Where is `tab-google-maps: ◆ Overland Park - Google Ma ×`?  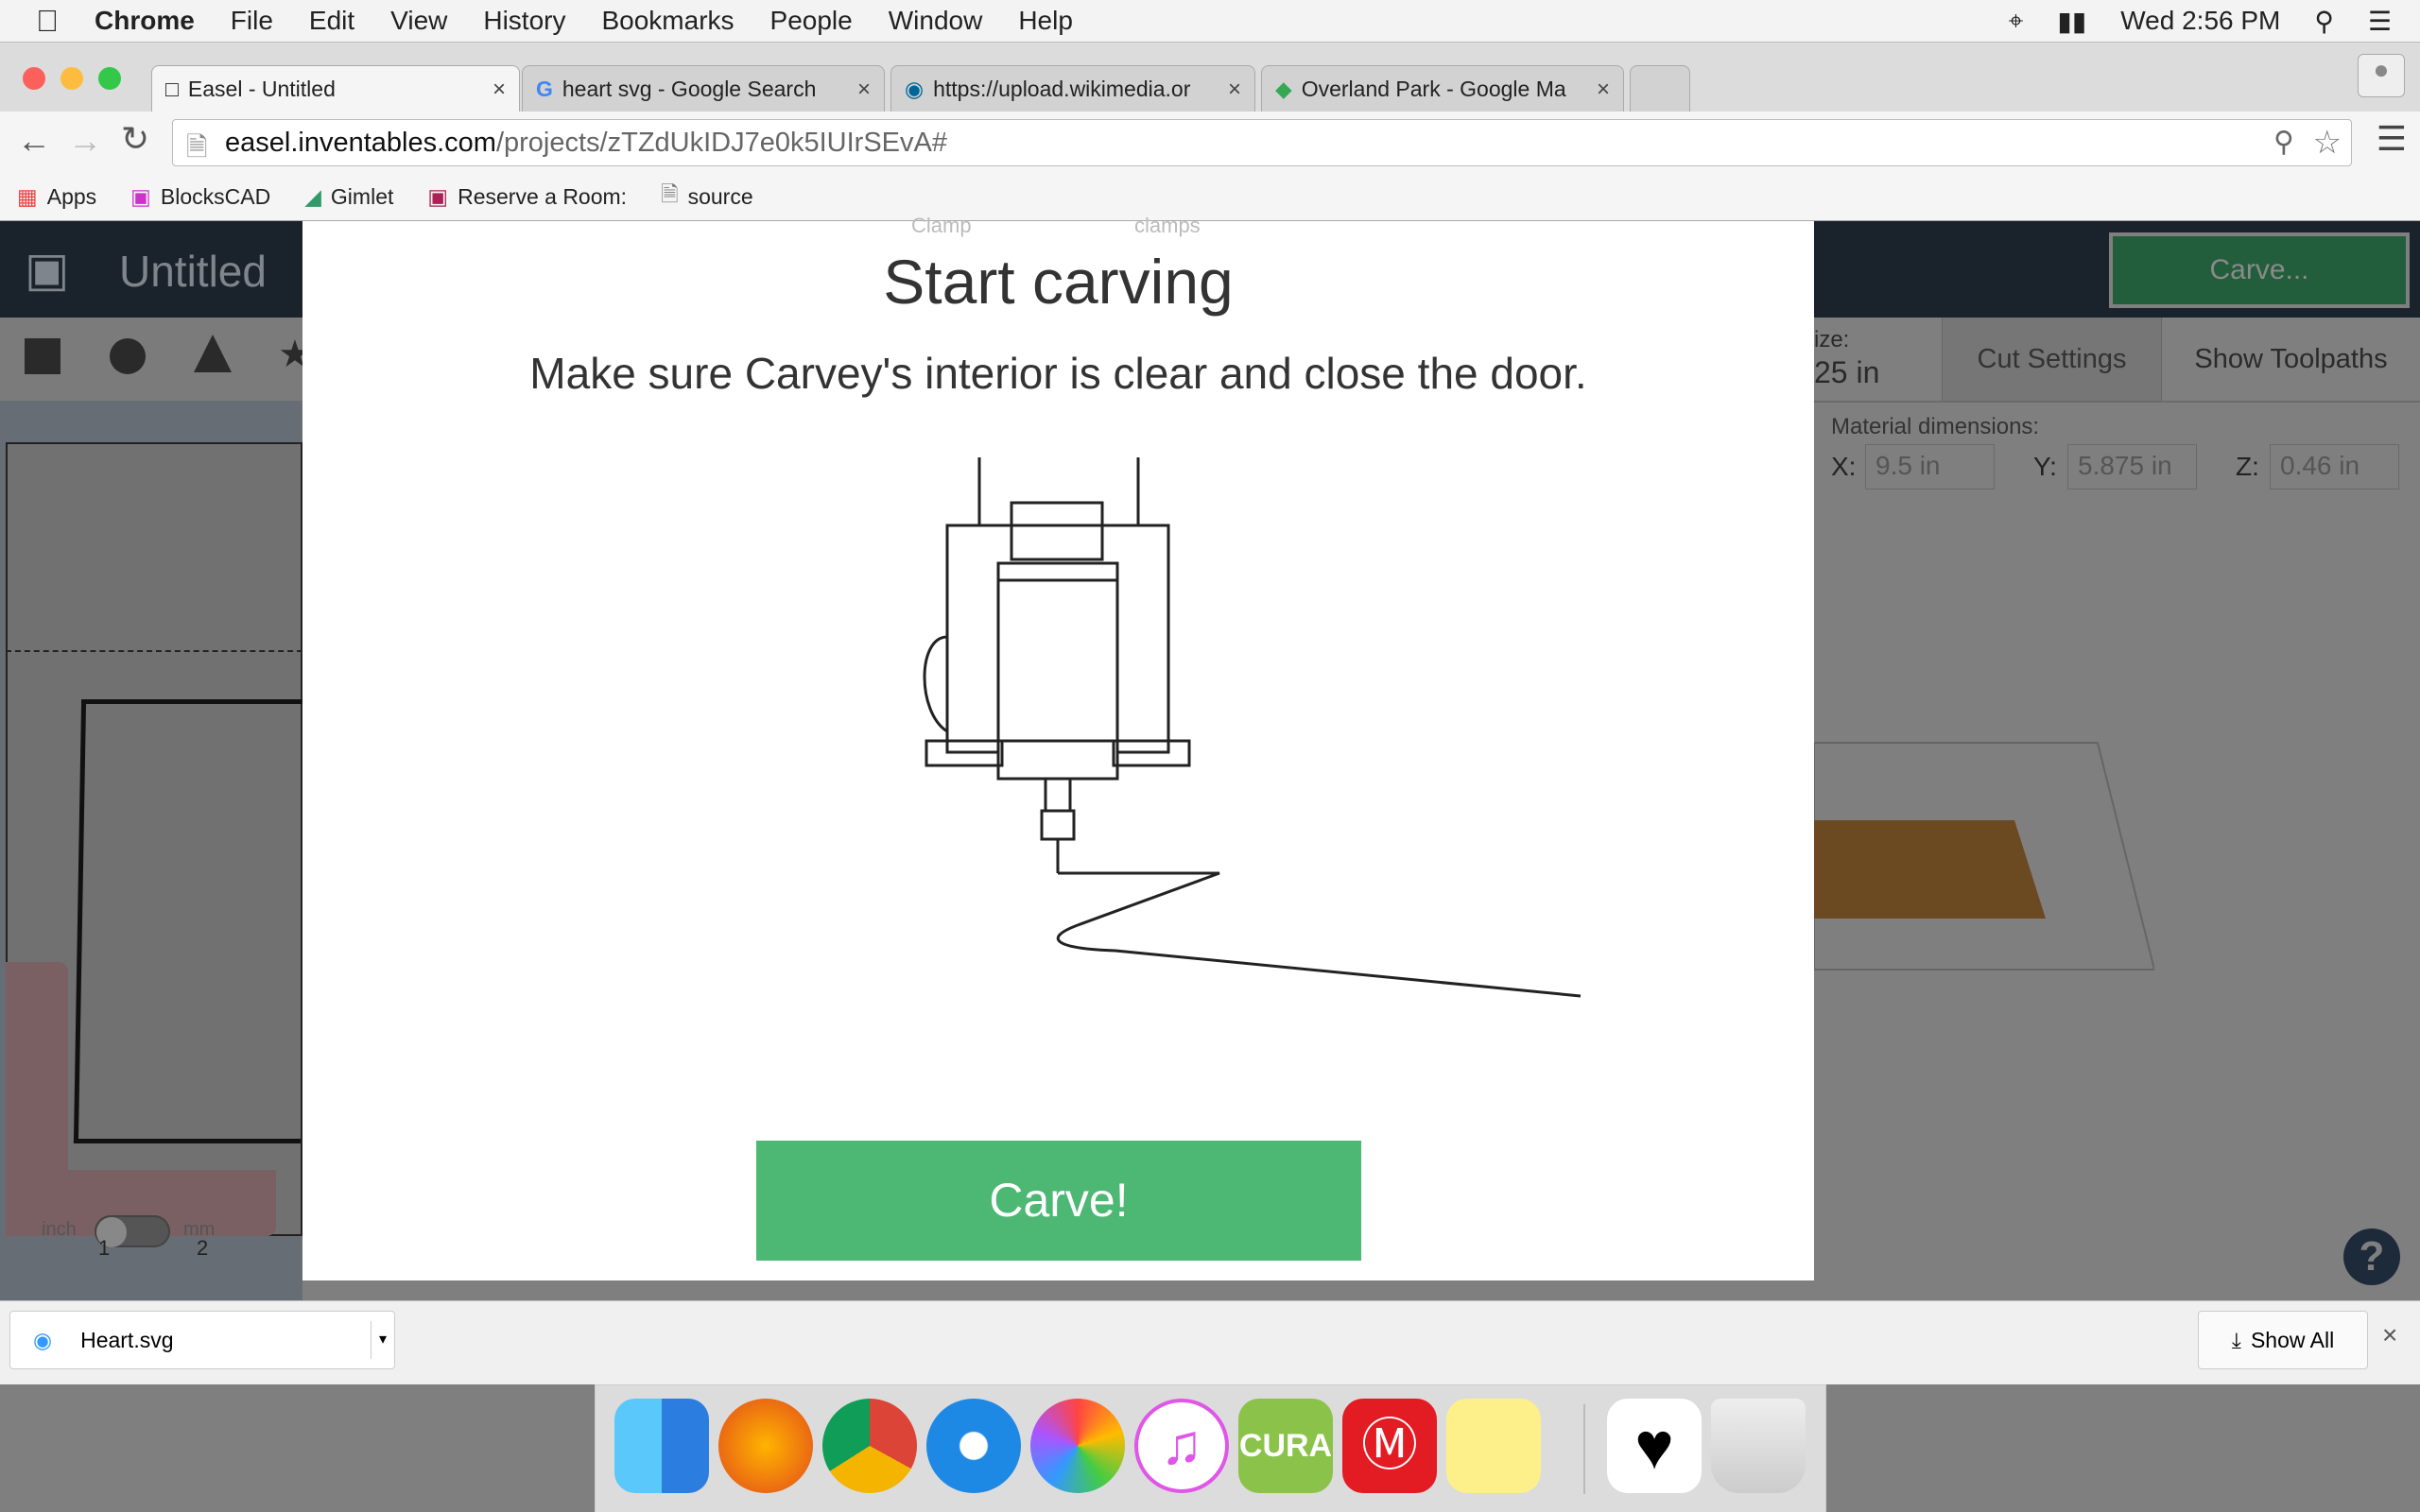
tab-google-maps: ◆ Overland Park - Google Ma × is located at coordinates (1442, 88).